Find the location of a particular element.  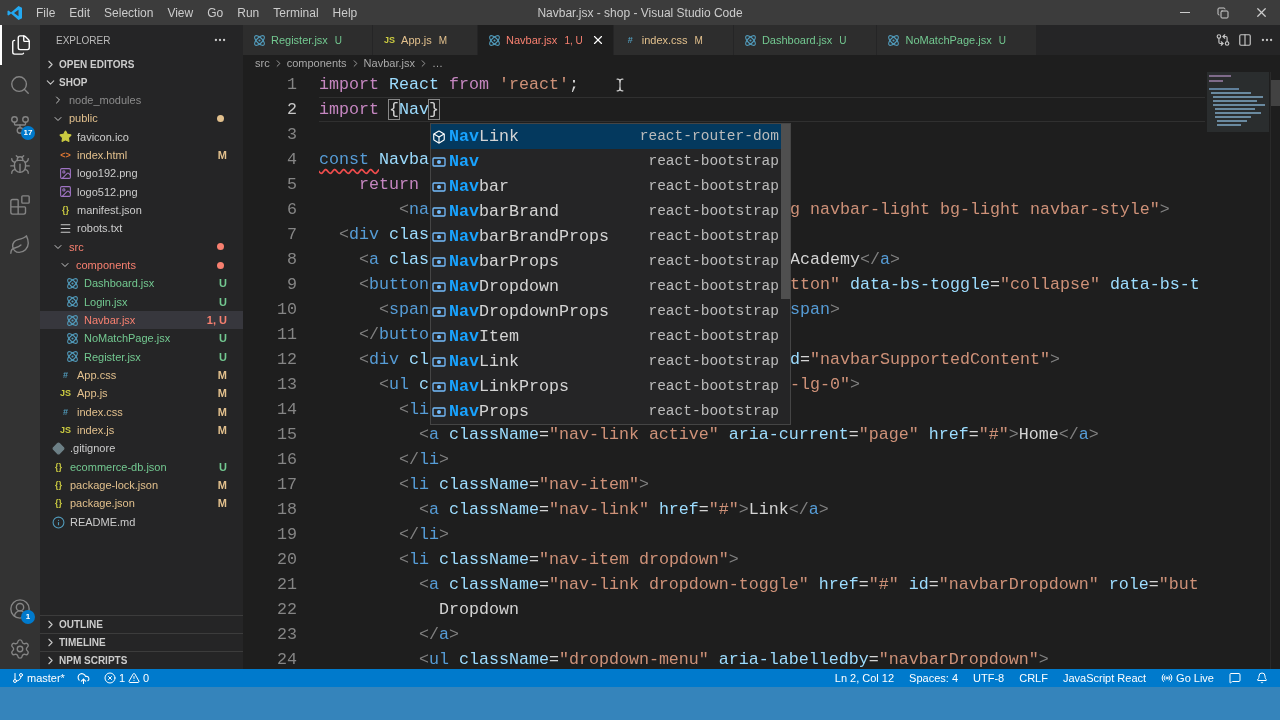

file-name: Navbar.jsx is located at coordinates (110, 321).